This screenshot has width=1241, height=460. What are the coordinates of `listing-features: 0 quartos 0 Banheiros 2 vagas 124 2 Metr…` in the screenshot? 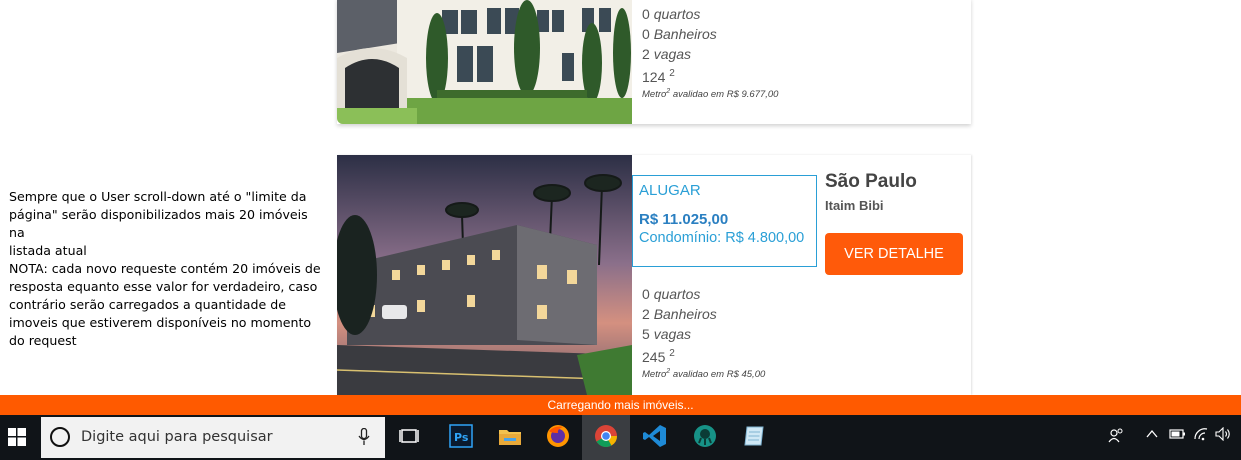 It's located at (710, 52).